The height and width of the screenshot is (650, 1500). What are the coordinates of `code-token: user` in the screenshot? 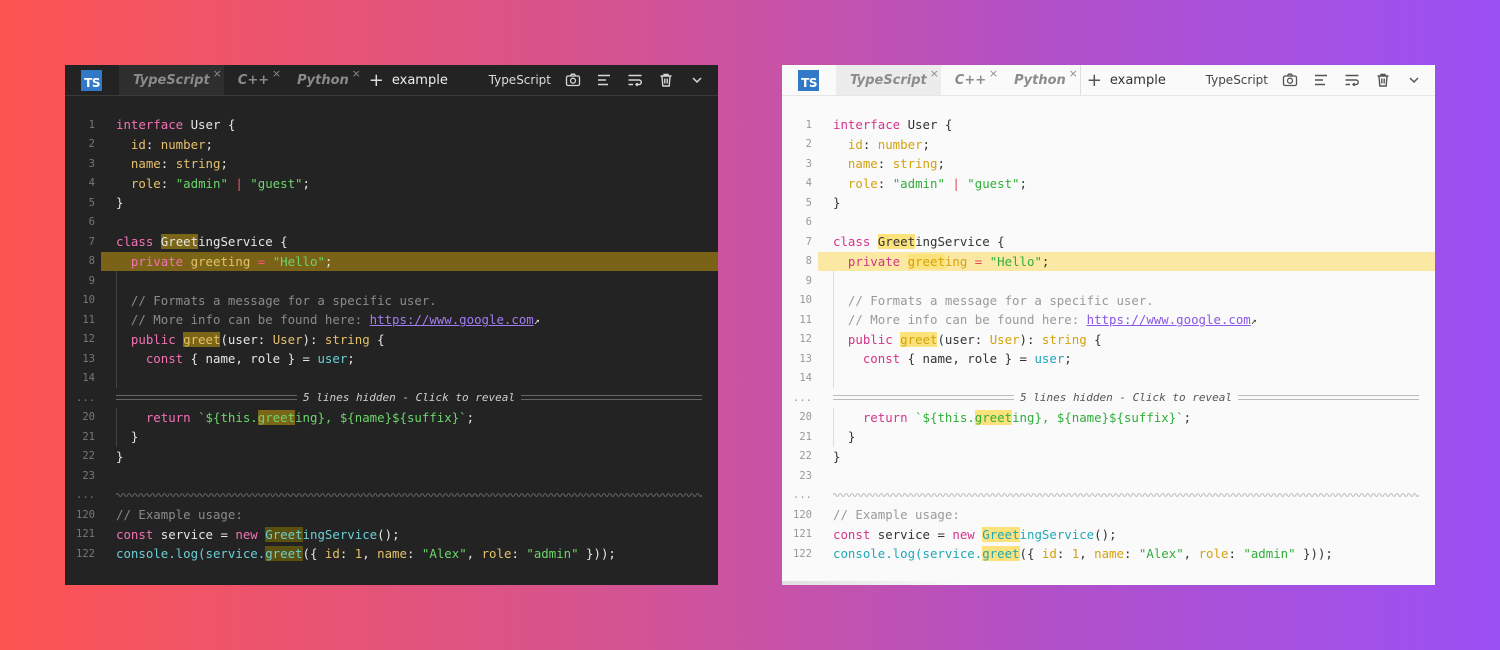 It's located at (332, 359).